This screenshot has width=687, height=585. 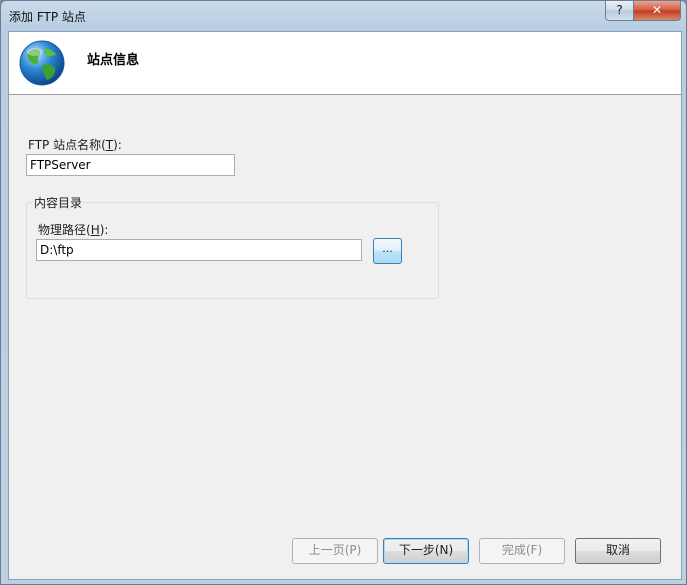 What do you see at coordinates (42, 63) in the screenshot?
I see `globe-icon` at bounding box center [42, 63].